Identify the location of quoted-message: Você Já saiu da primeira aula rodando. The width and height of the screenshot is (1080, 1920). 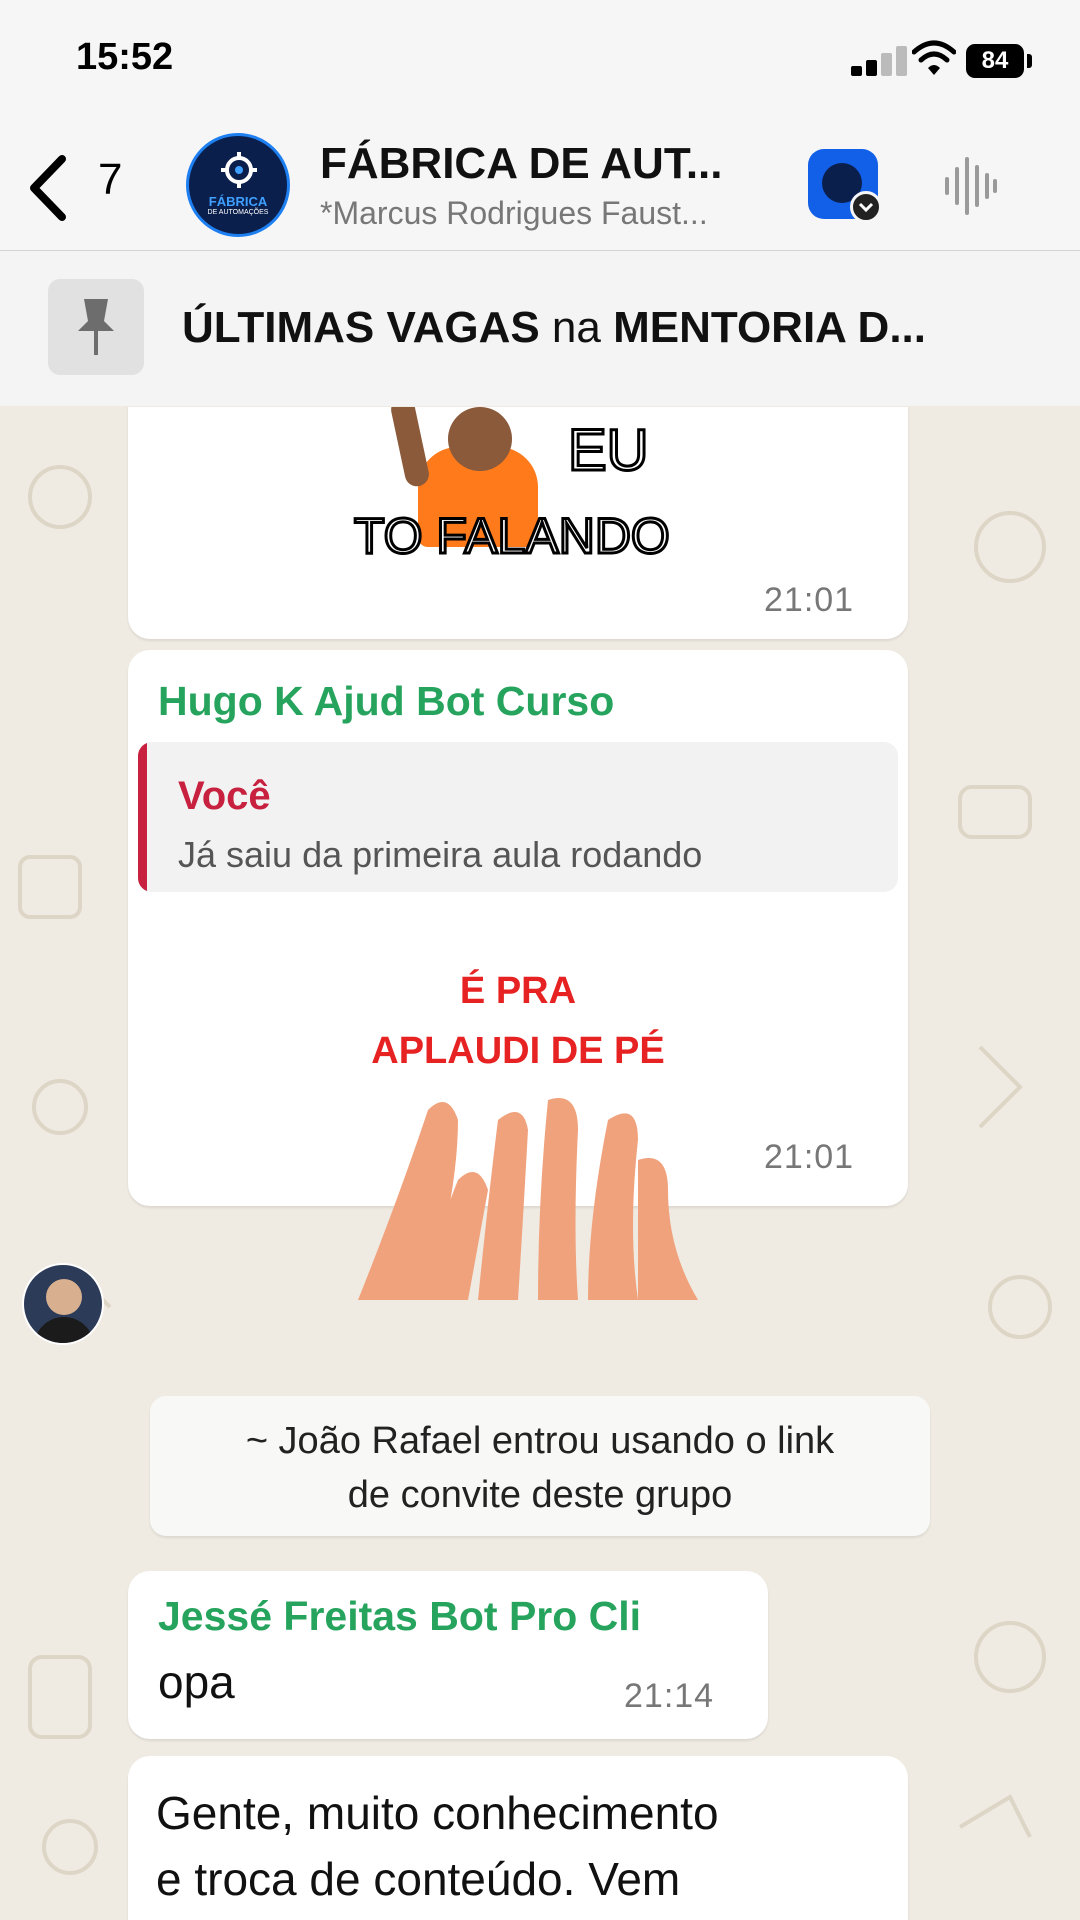
(518, 817).